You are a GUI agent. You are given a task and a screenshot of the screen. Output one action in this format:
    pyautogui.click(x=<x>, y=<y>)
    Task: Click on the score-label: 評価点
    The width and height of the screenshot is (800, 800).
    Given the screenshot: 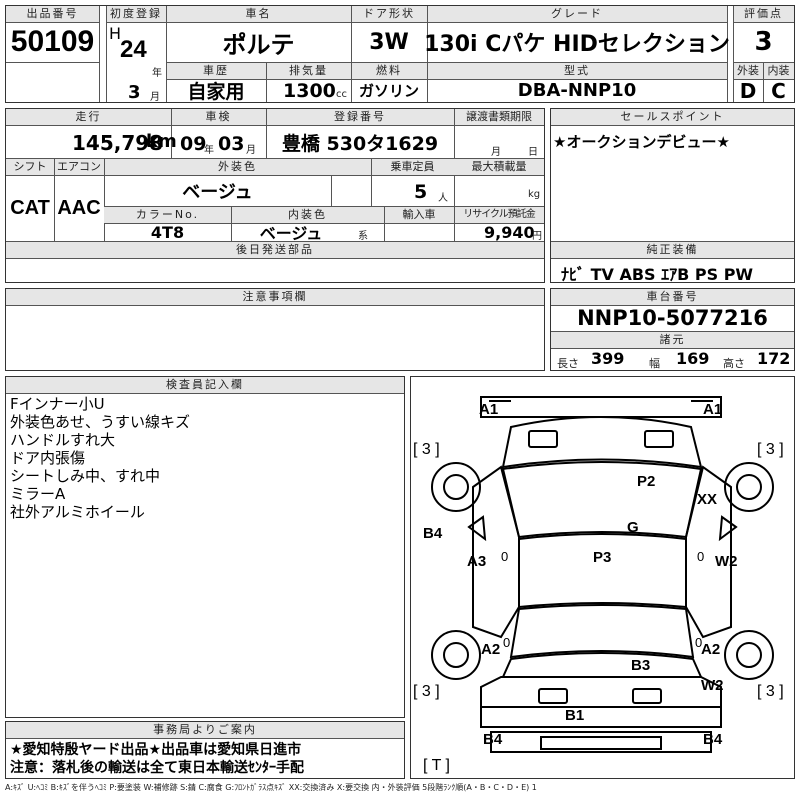 What is the action you would take?
    pyautogui.click(x=763, y=14)
    